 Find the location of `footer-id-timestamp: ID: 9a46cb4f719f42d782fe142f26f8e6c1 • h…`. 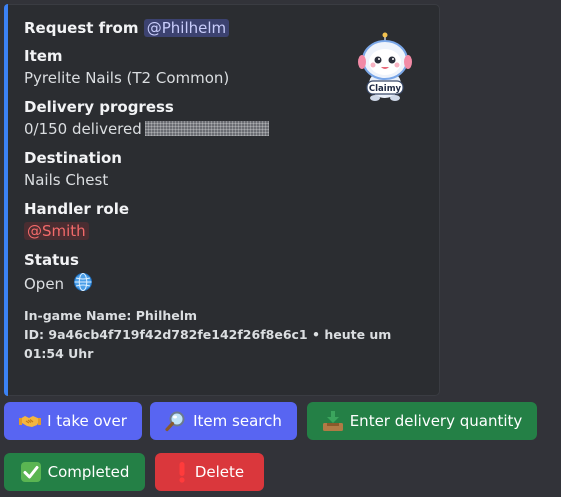

footer-id-timestamp: ID: 9a46cb4f719f42d782fe142f26f8e6c1 • h… is located at coordinates (208, 344).